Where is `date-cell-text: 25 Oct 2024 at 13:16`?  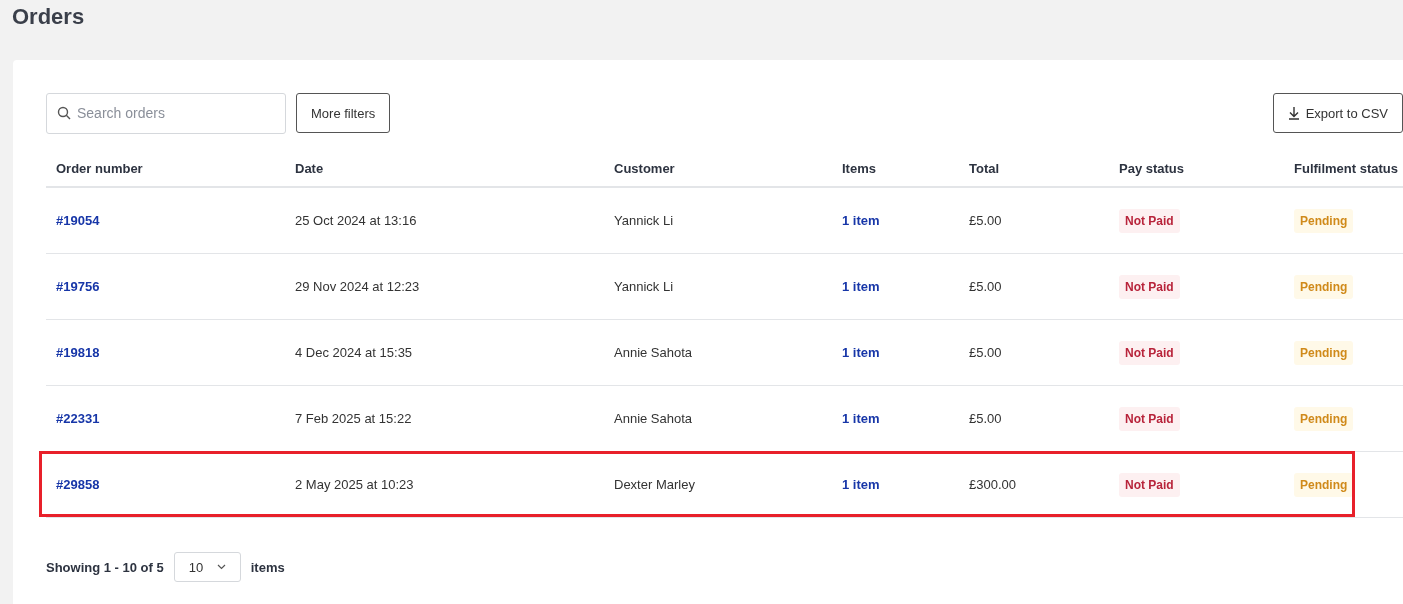 date-cell-text: 25 Oct 2024 at 13:16 is located at coordinates (356, 220).